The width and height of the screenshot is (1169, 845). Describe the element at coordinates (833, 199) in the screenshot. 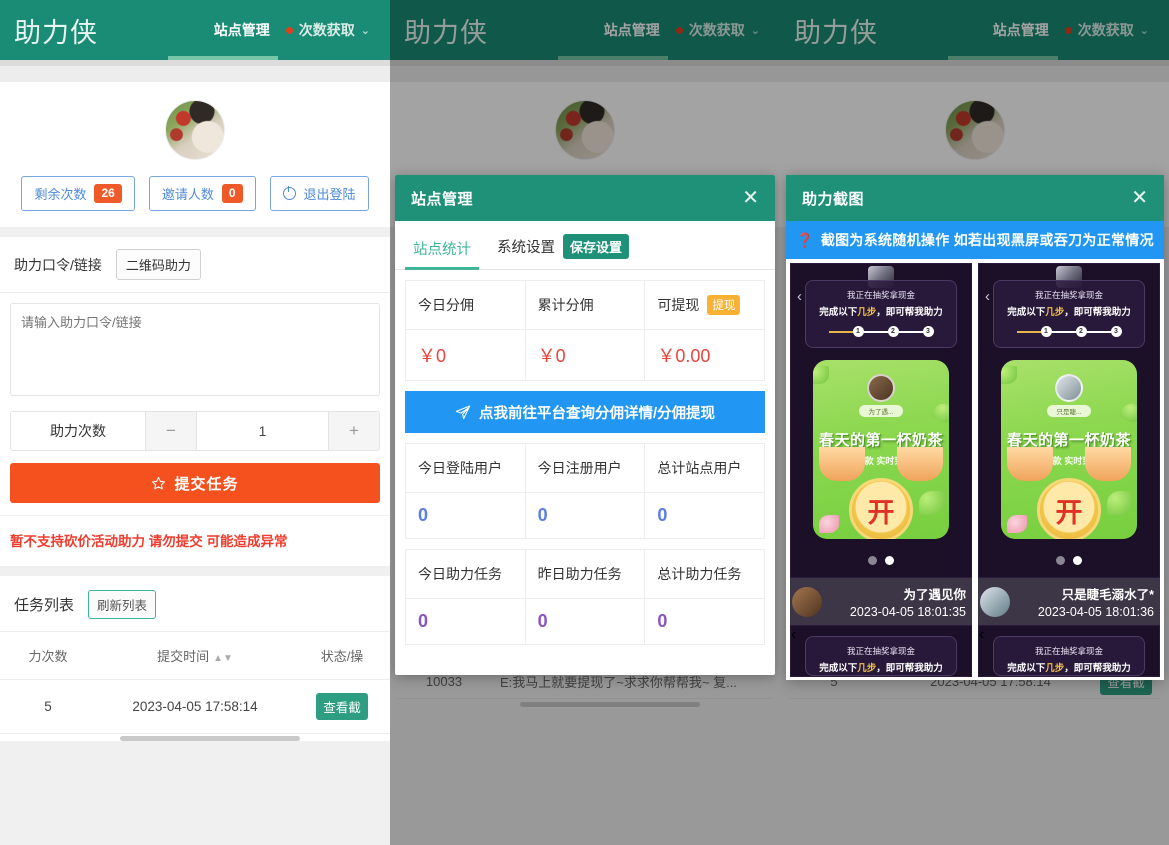

I see `modal-title: 助力截图` at that location.